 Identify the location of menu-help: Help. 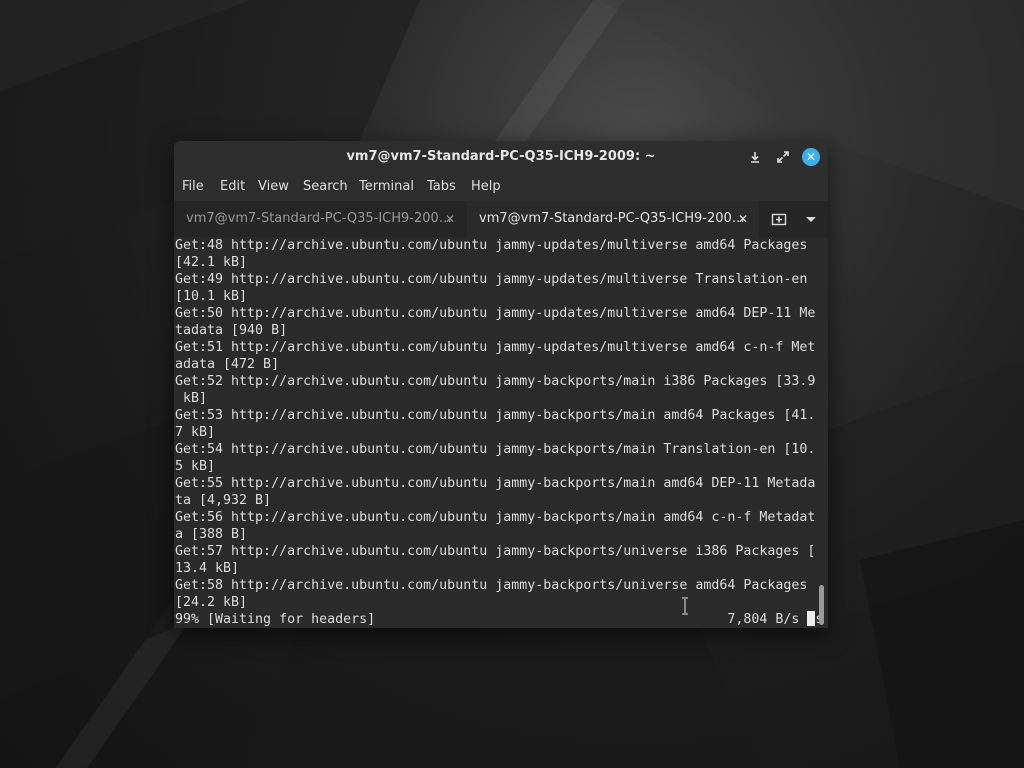
(486, 186).